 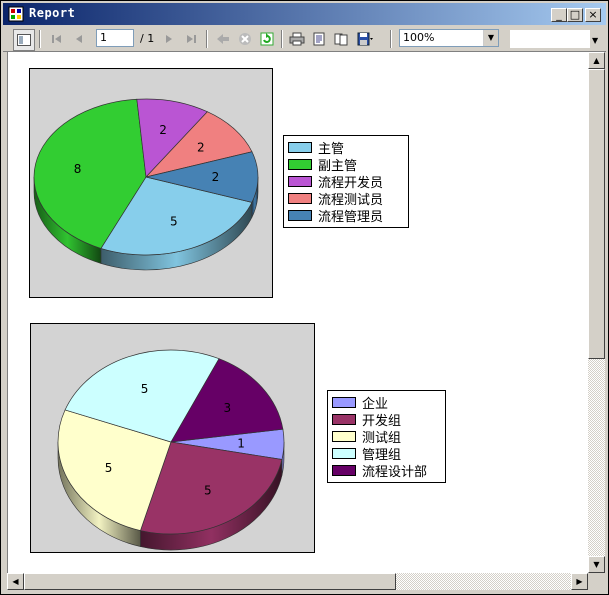 What do you see at coordinates (146, 184) in the screenshot?
I see `pie-chart-1: 5 8 2 2 2` at bounding box center [146, 184].